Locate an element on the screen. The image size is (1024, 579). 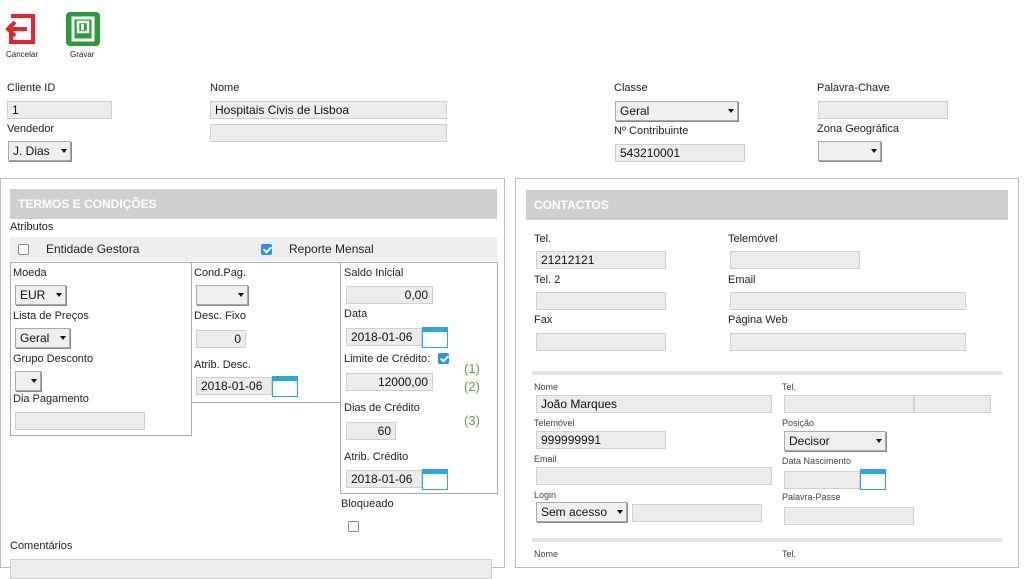
termos-header: TERMOS E CONDIÇÕES is located at coordinates (253, 204).